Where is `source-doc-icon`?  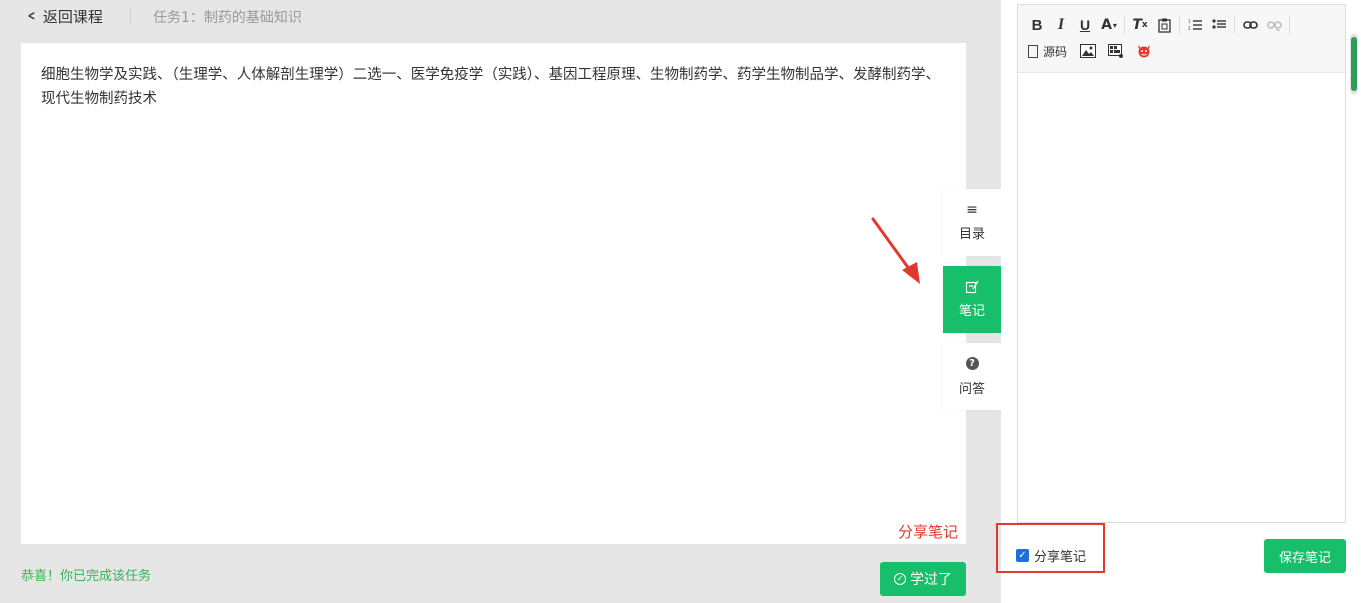
source-doc-icon is located at coordinates (1033, 51).